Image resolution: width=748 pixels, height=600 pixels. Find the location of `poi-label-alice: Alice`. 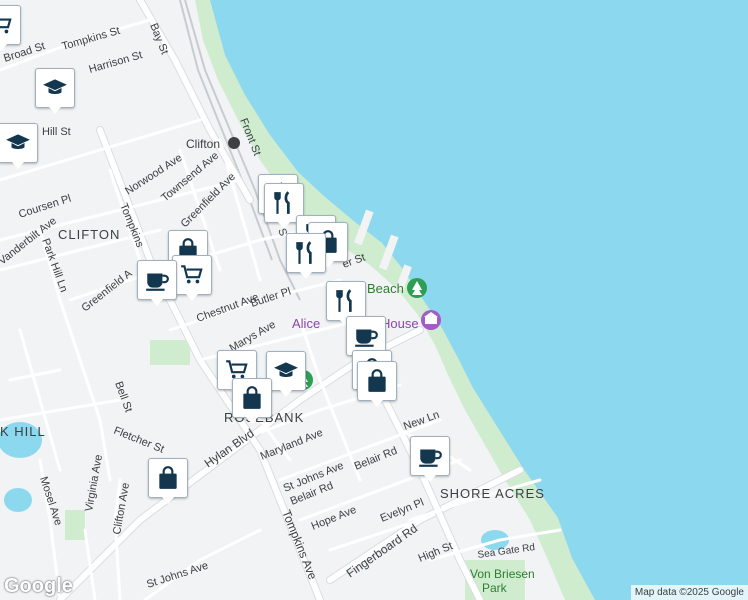

poi-label-alice: Alice is located at coordinates (306, 323).